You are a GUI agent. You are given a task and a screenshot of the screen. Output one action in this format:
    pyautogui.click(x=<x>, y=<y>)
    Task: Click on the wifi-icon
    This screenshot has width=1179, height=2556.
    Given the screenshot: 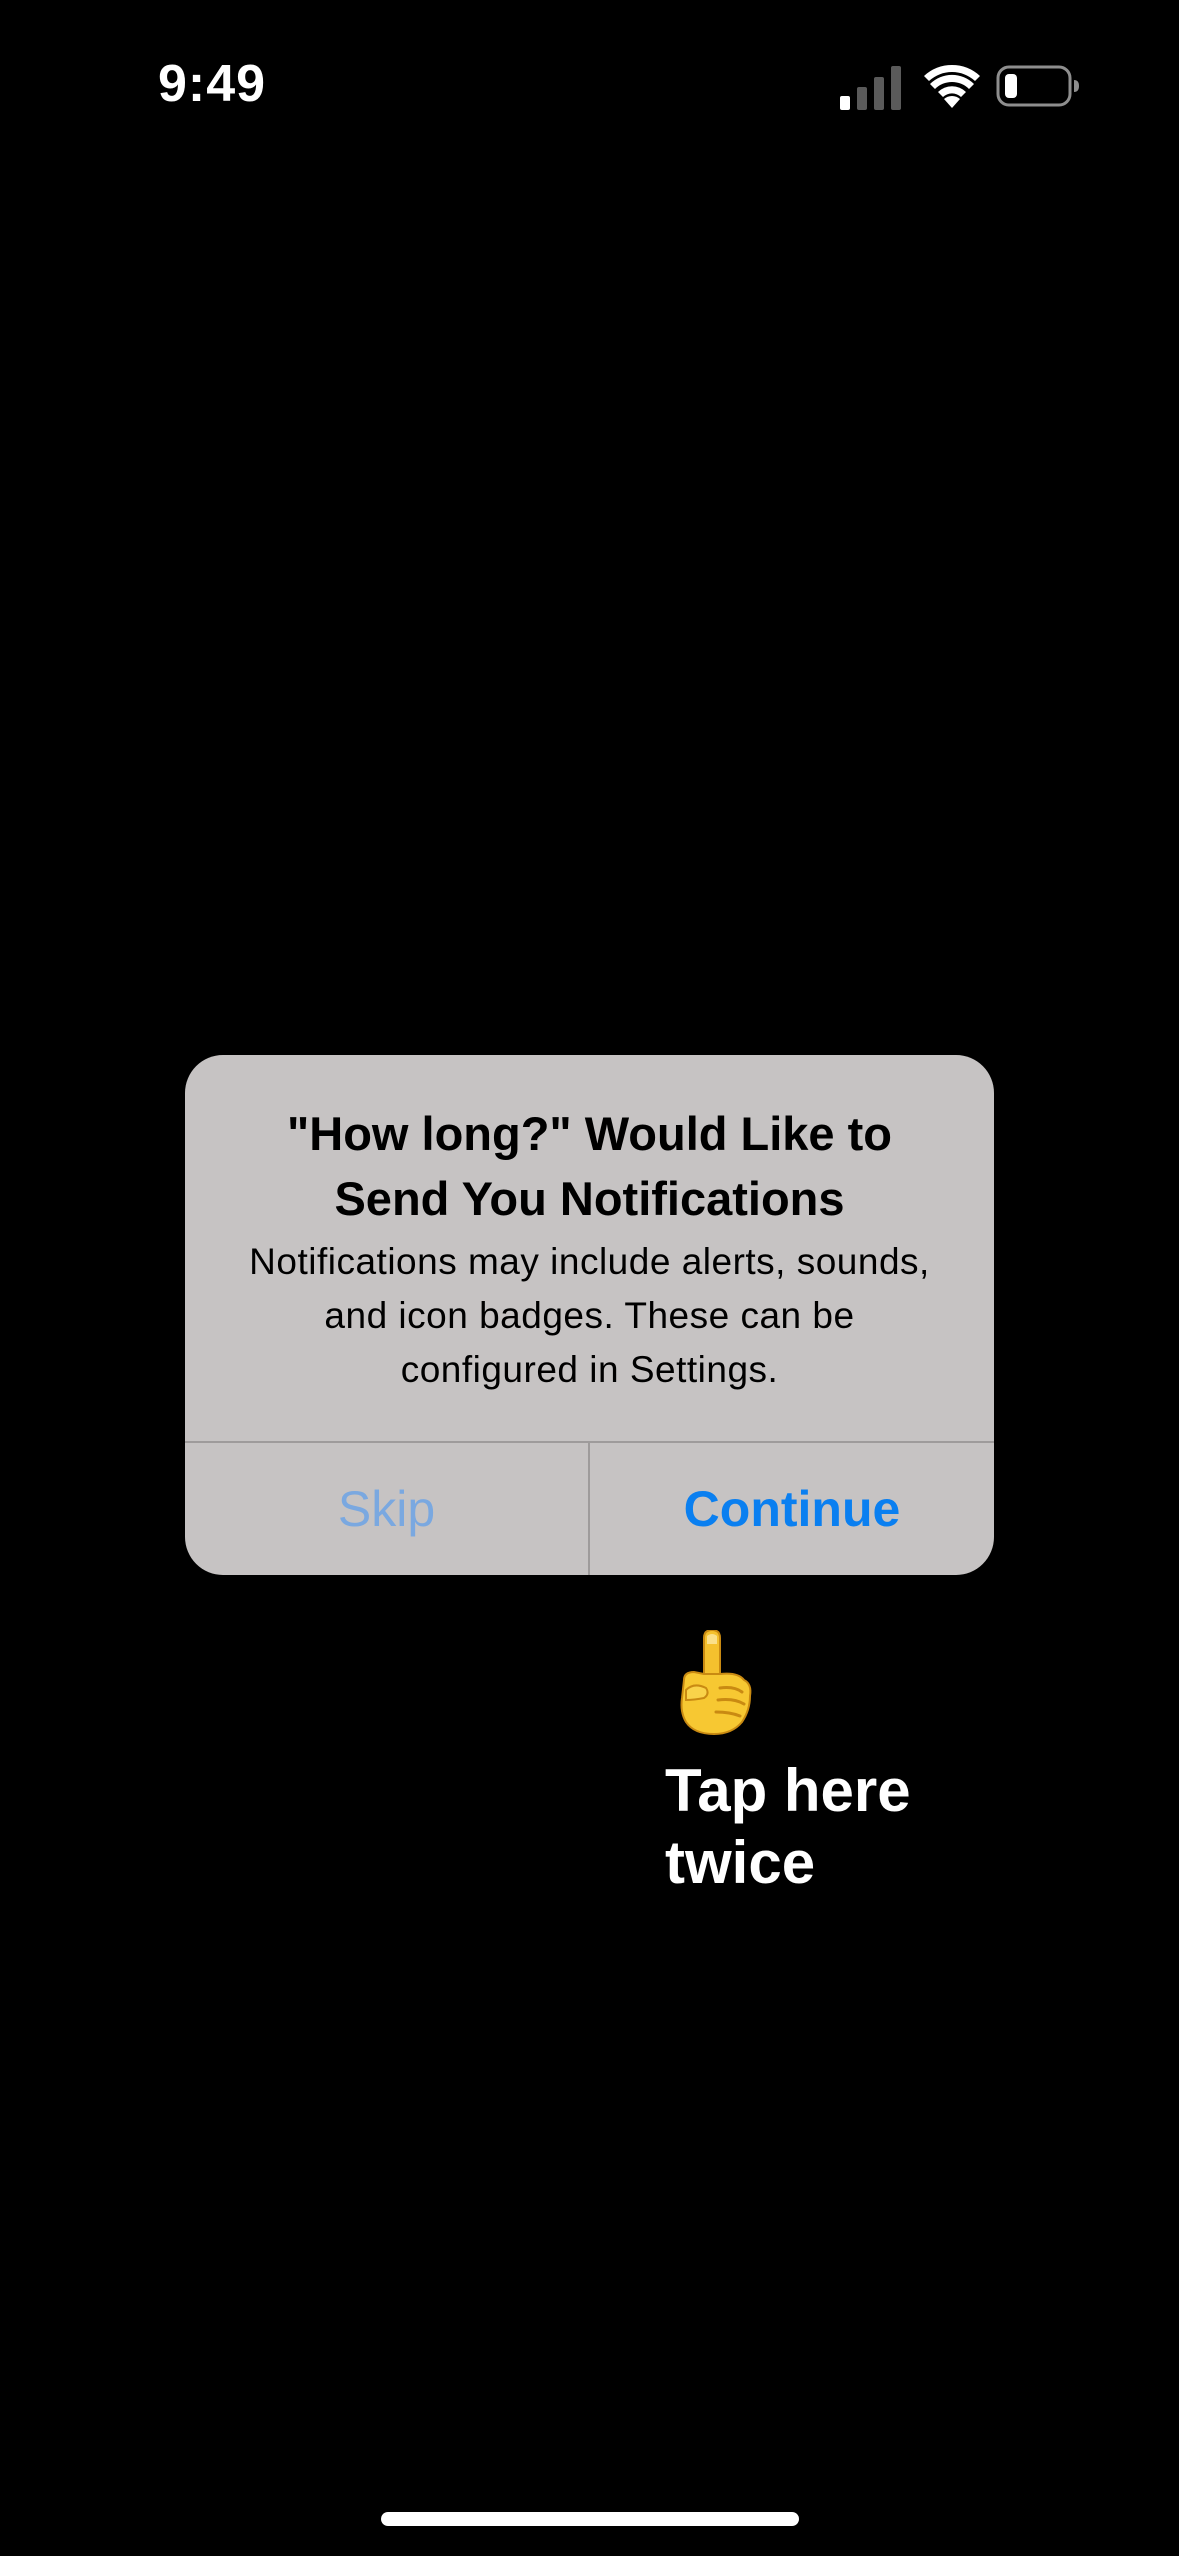 What is the action you would take?
    pyautogui.click(x=952, y=86)
    